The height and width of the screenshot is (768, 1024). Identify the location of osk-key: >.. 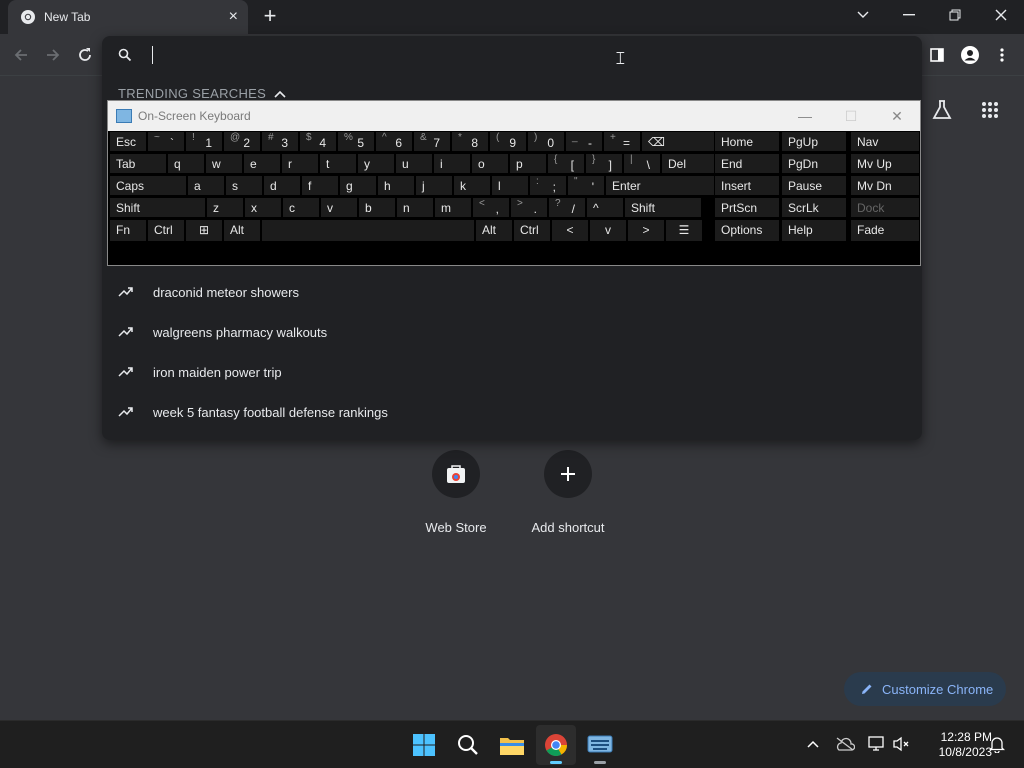
(529, 207).